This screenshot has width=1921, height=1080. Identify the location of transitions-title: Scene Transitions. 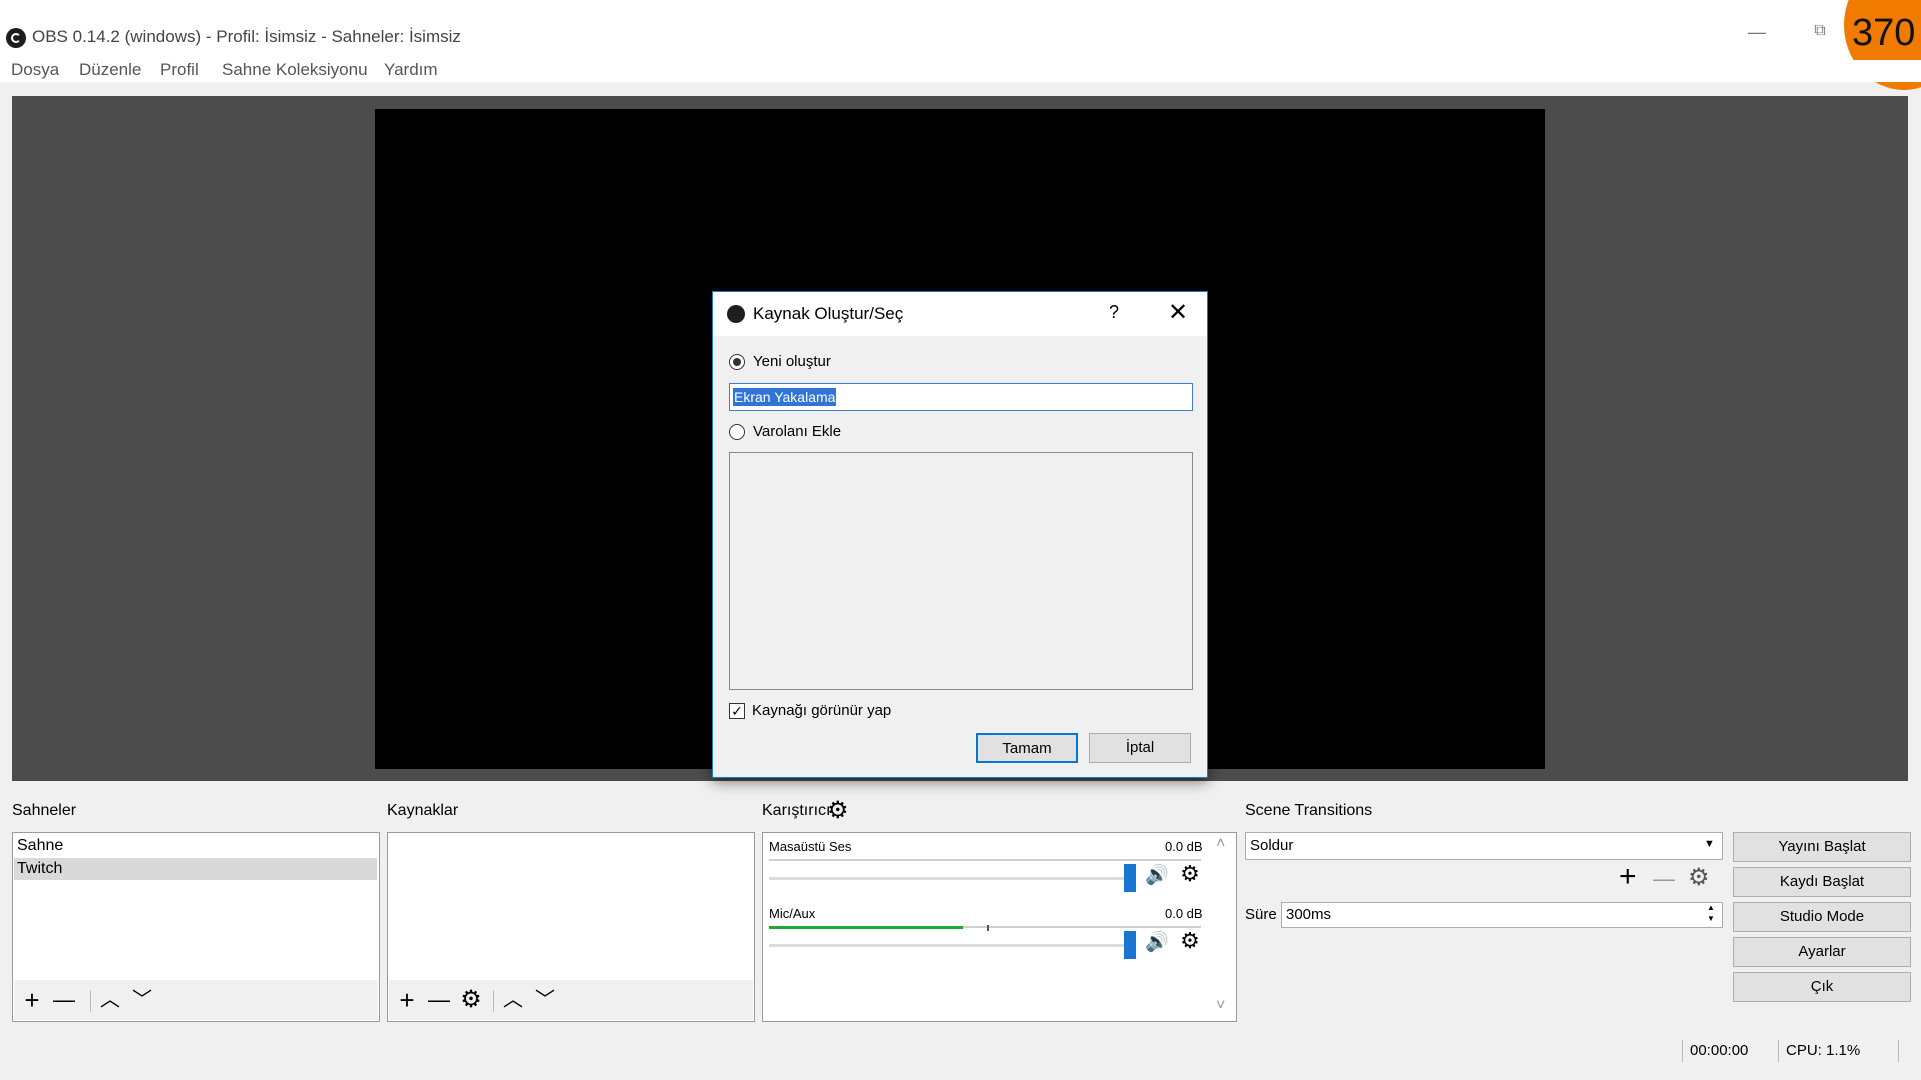
(1309, 810).